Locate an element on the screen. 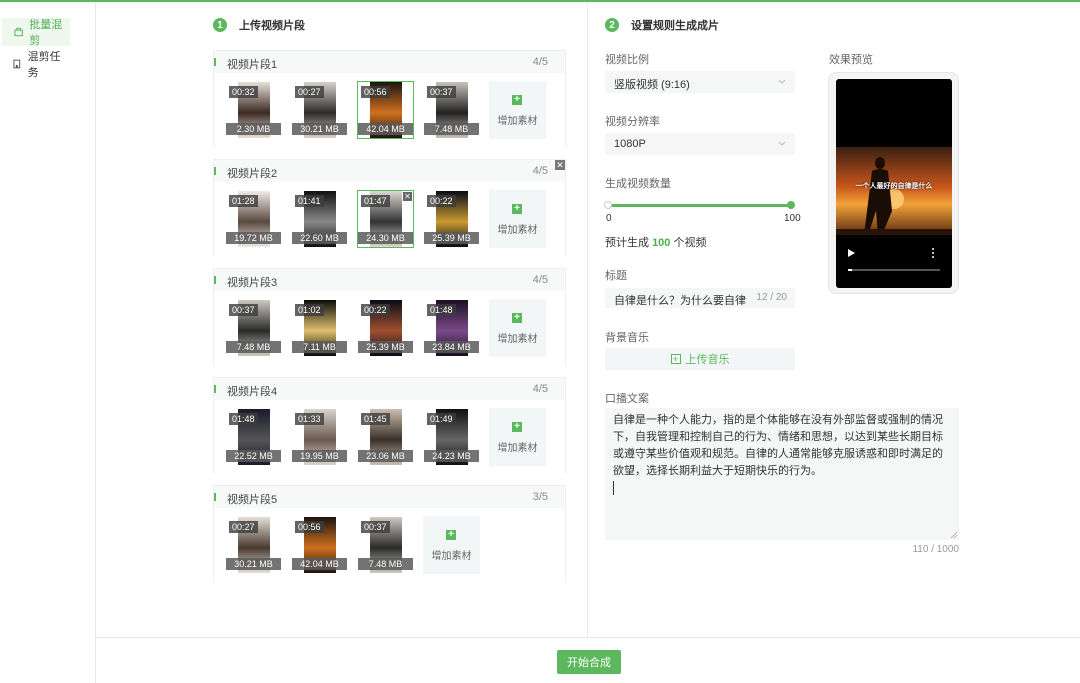 This screenshot has height=683, width=1080. clip-thumbnail: 01:33 19.95 MB is located at coordinates (319, 437).